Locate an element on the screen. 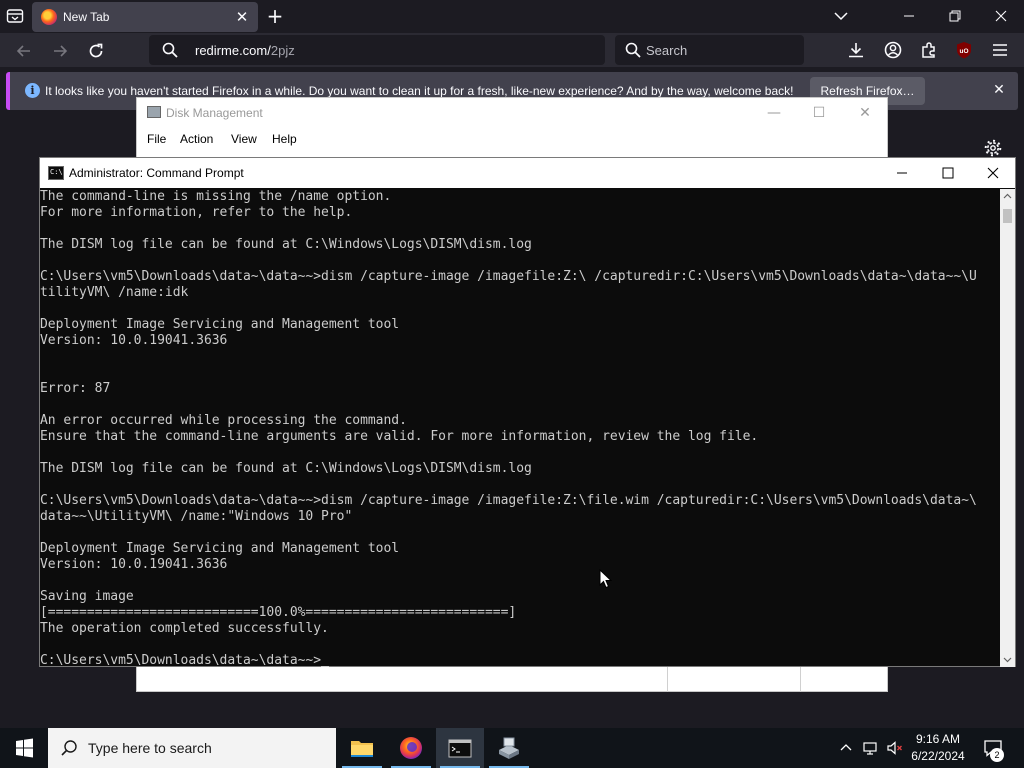  windows-start-icon is located at coordinates (24, 748).